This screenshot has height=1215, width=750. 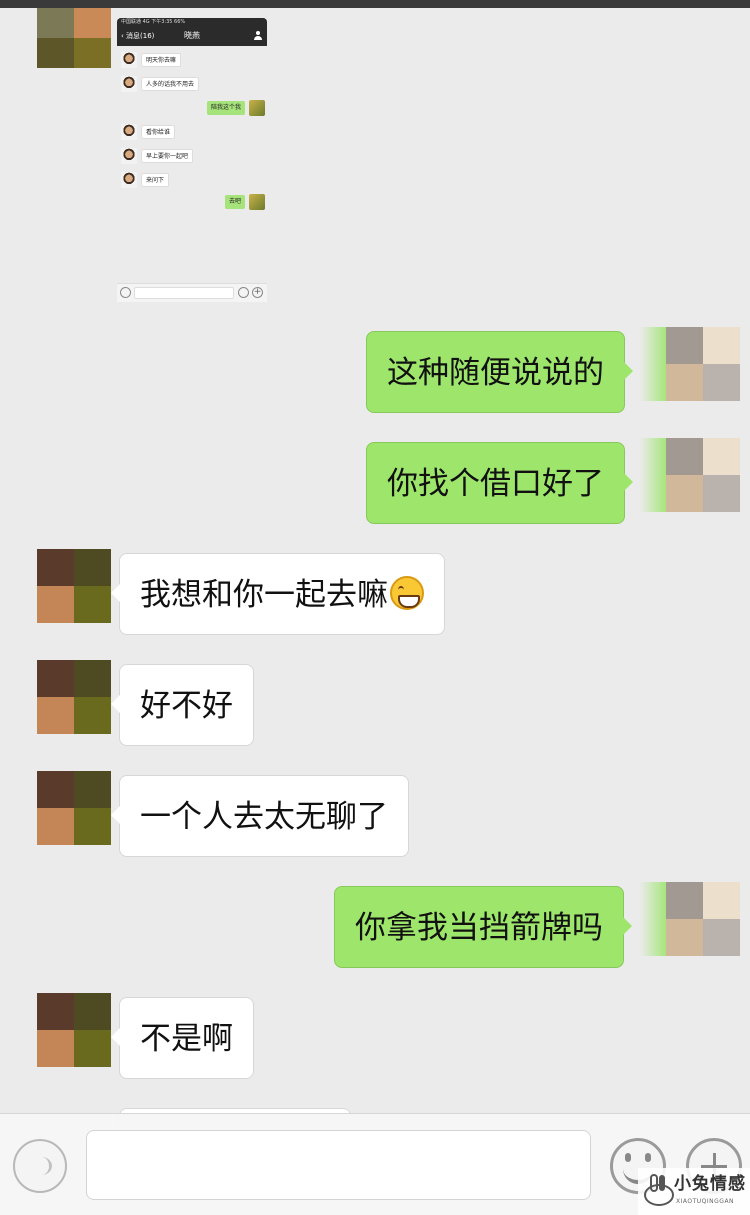 What do you see at coordinates (375, 4) in the screenshot?
I see `top-status-strip` at bounding box center [375, 4].